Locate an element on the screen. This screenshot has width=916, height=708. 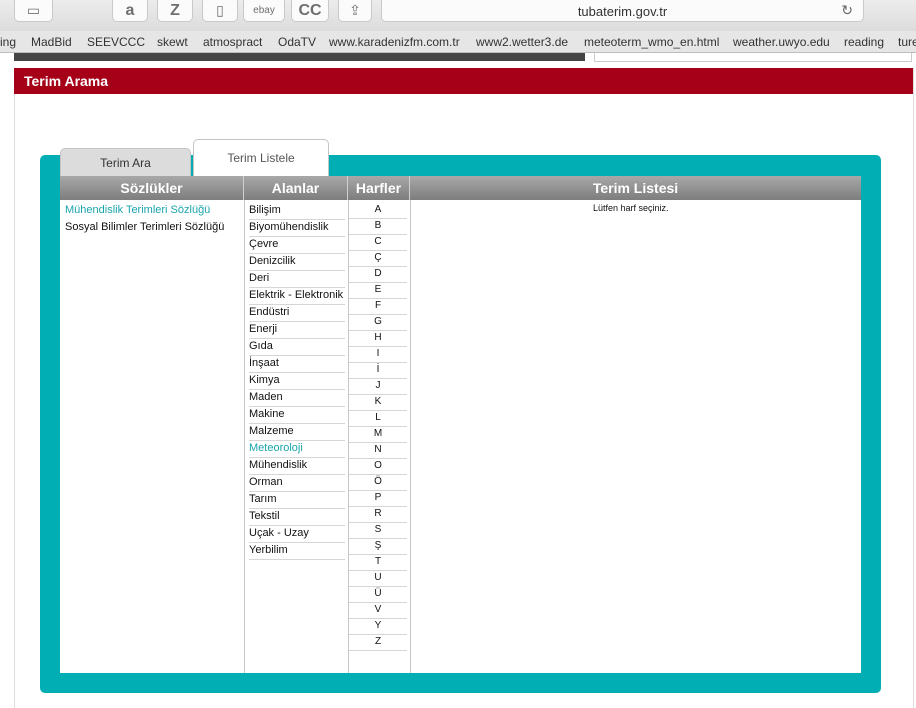
area-link: Orman is located at coordinates (297, 484).